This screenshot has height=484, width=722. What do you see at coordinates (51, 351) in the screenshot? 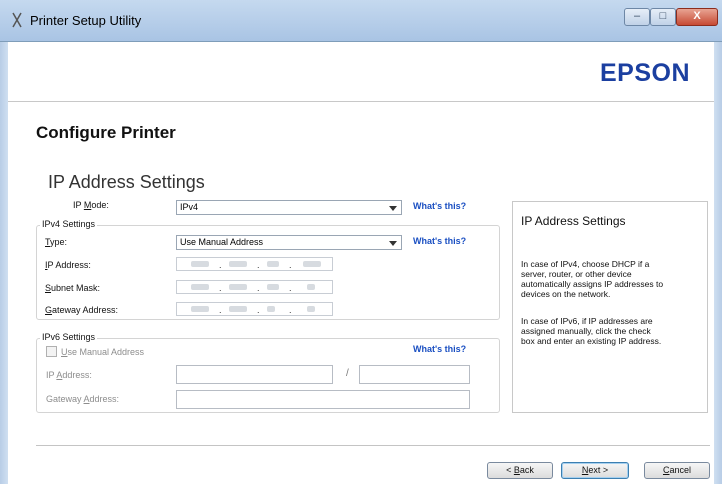
I see `use-manual-address-checkbox` at bounding box center [51, 351].